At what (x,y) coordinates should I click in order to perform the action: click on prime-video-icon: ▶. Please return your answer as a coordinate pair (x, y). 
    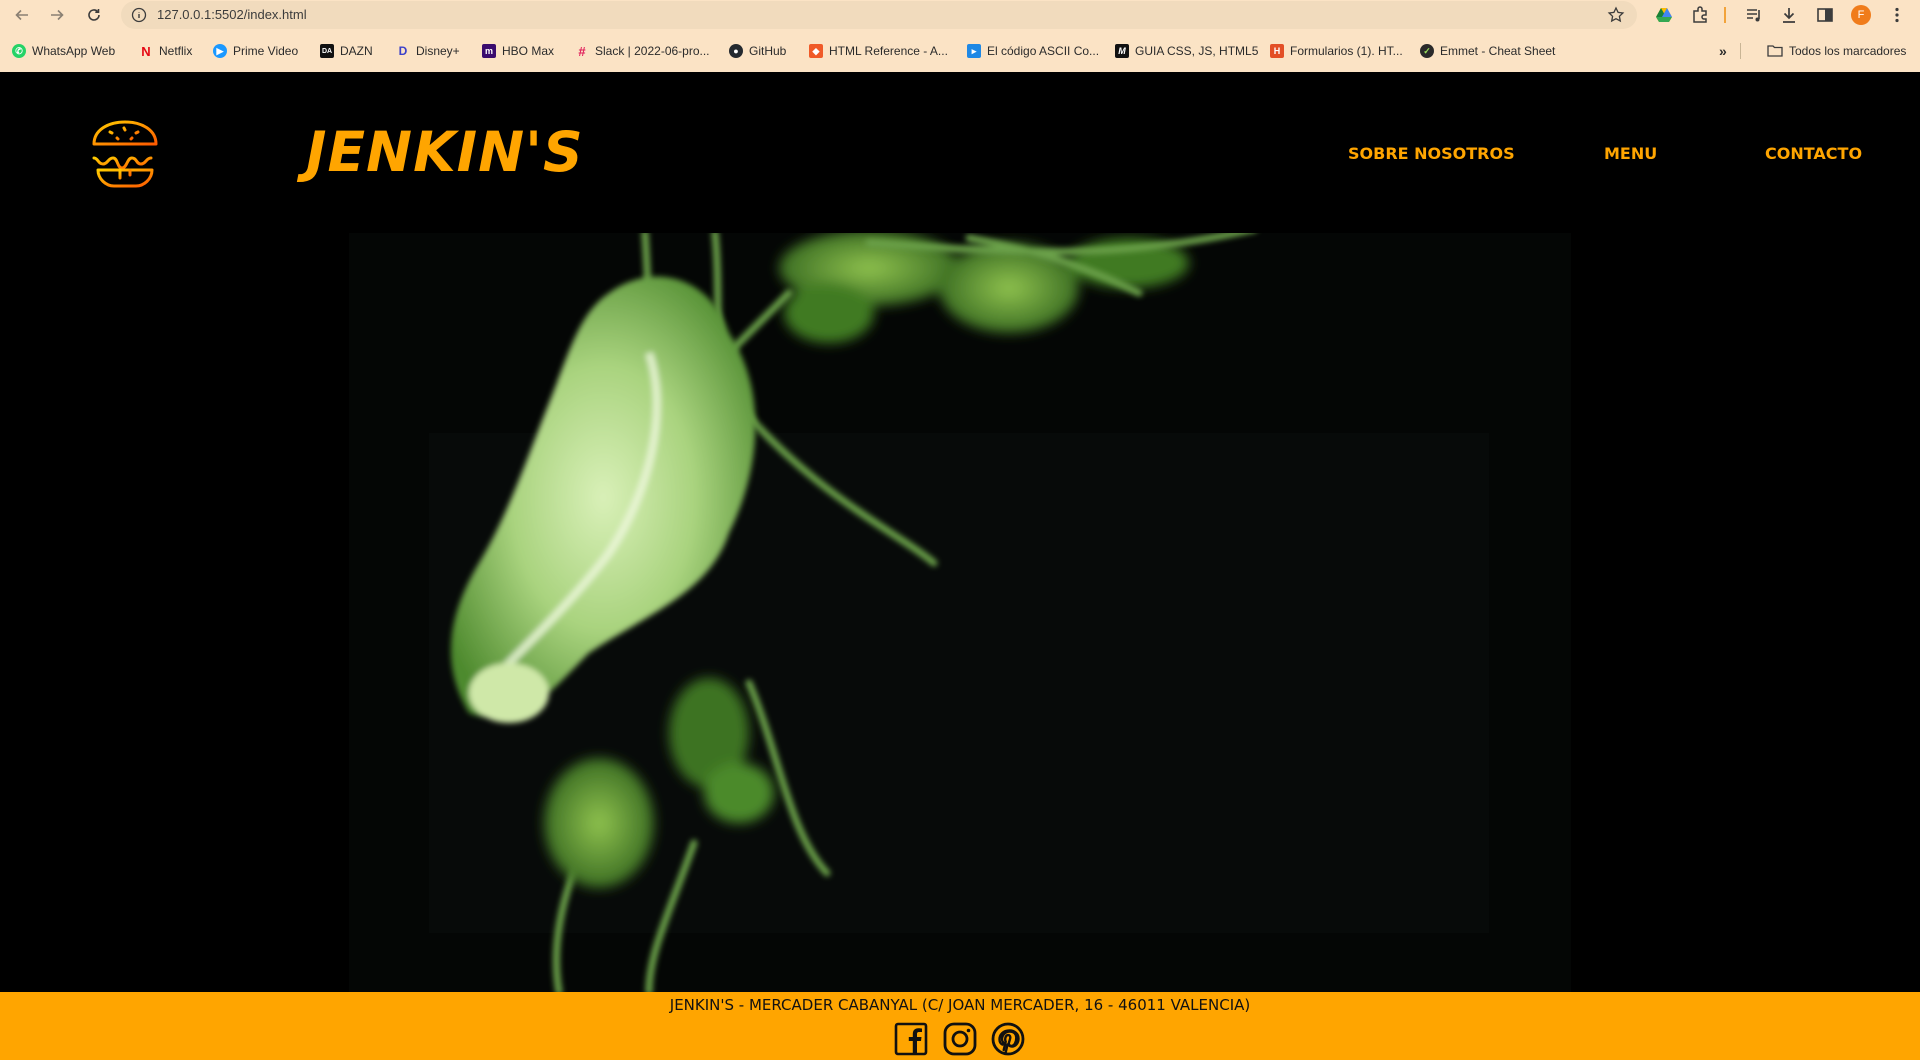
    Looking at the image, I should click on (220, 51).